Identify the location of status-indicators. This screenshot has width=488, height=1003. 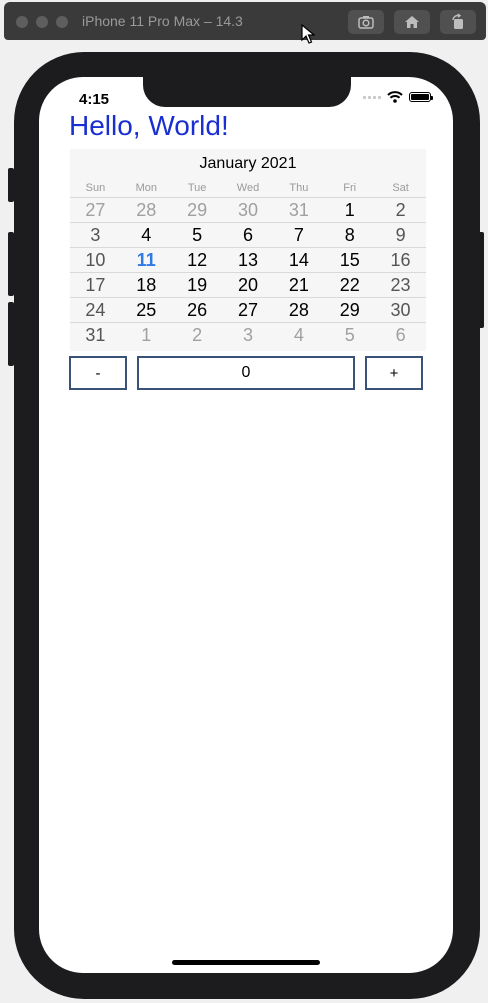
(398, 97).